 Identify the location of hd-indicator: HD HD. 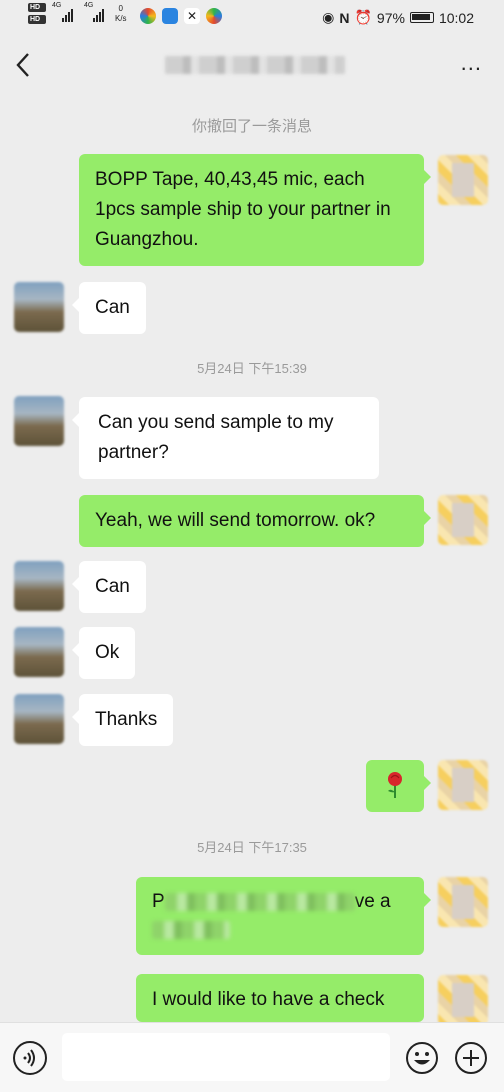
(37, 16).